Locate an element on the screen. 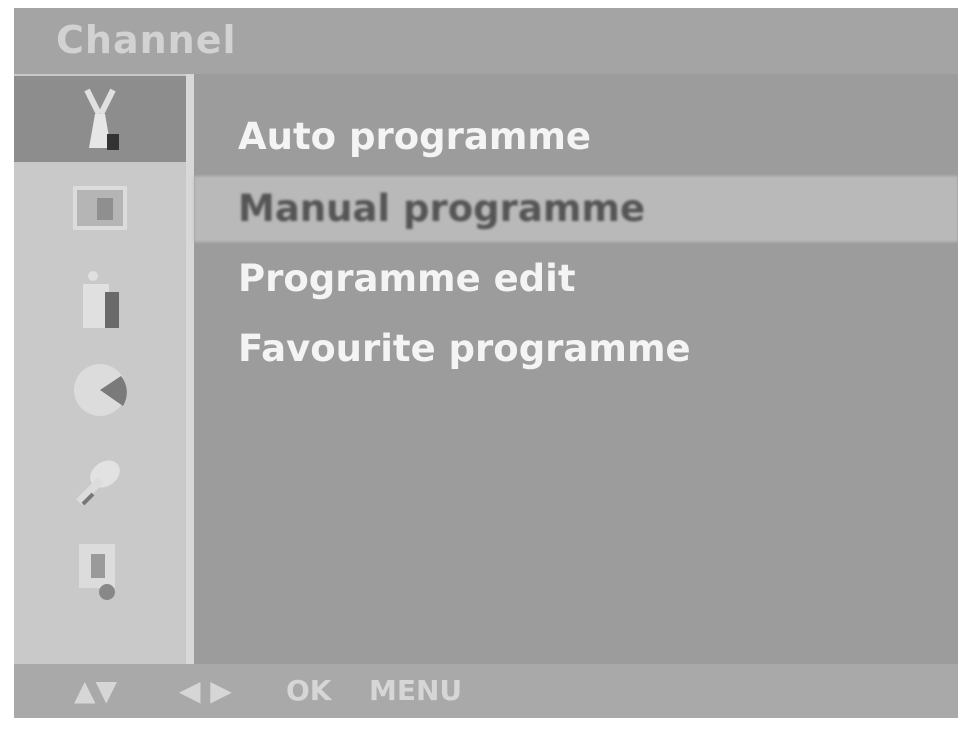 The width and height of the screenshot is (958, 730). picture-icon is located at coordinates (100, 208).